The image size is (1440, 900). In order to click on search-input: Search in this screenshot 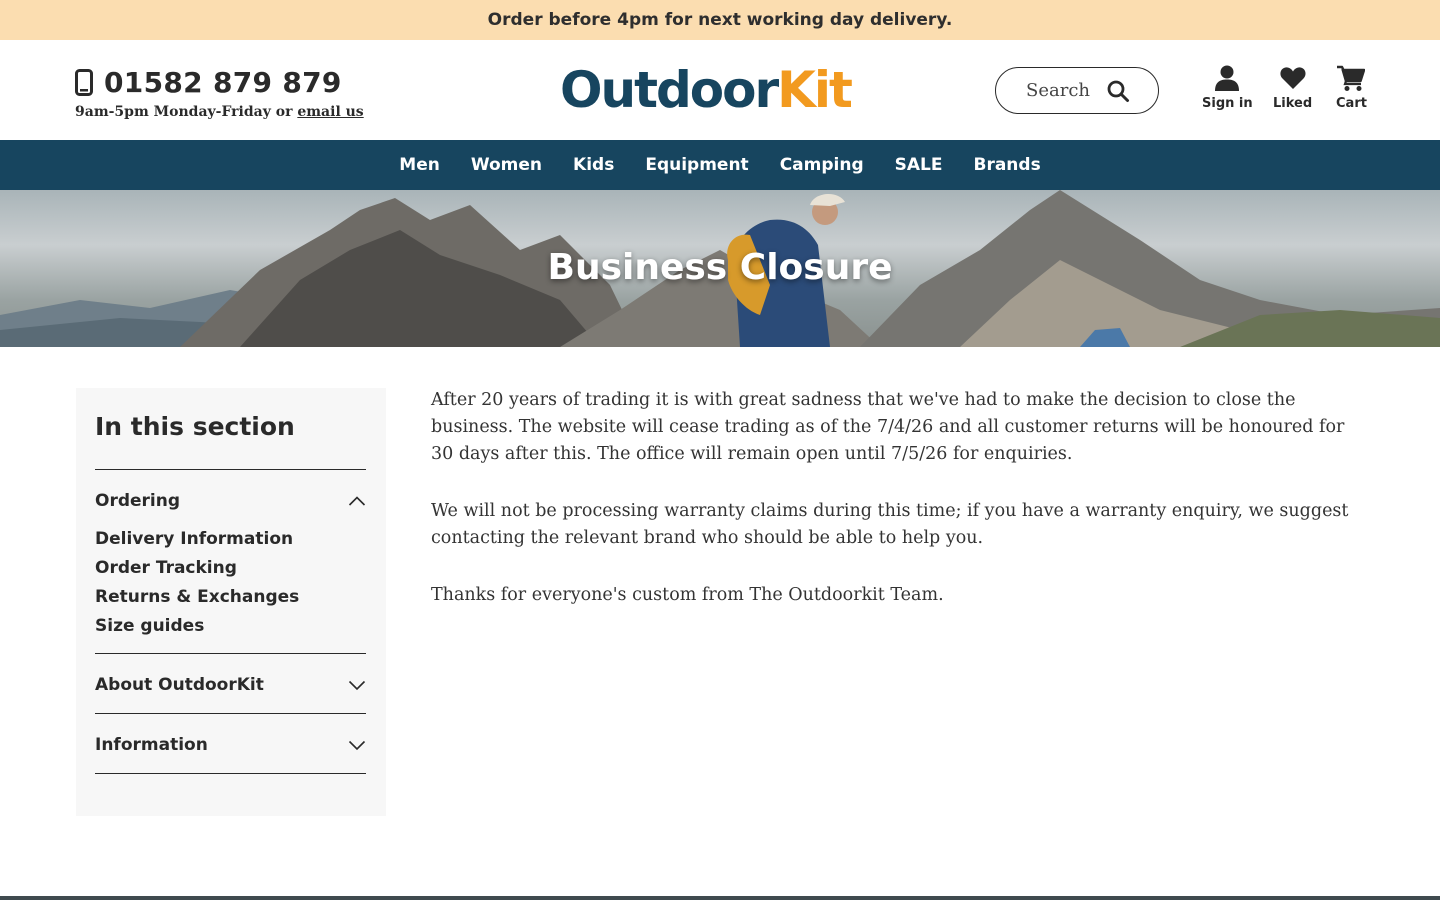, I will do `click(1077, 90)`.